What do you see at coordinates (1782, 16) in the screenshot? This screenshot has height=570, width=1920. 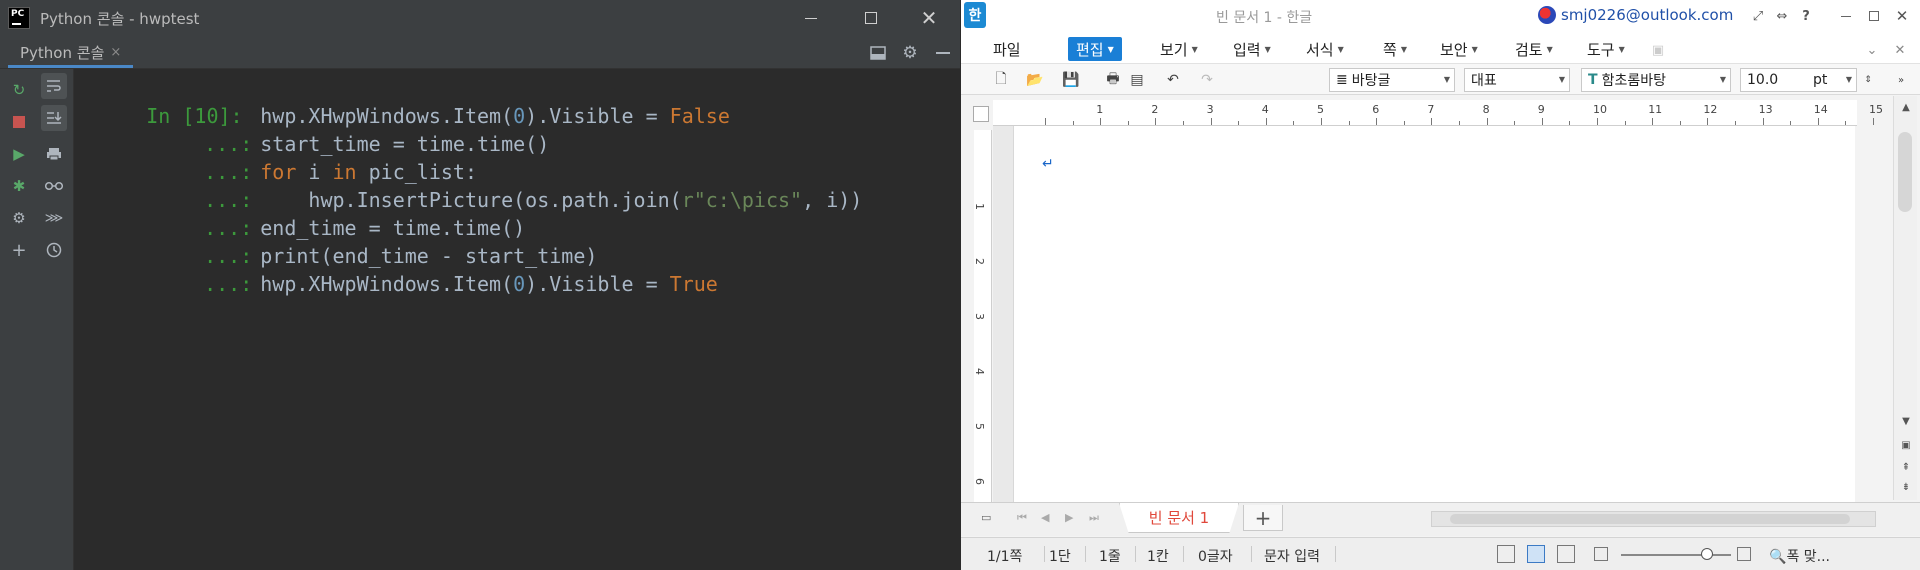 I see `width-fit-icon: ⇔` at bounding box center [1782, 16].